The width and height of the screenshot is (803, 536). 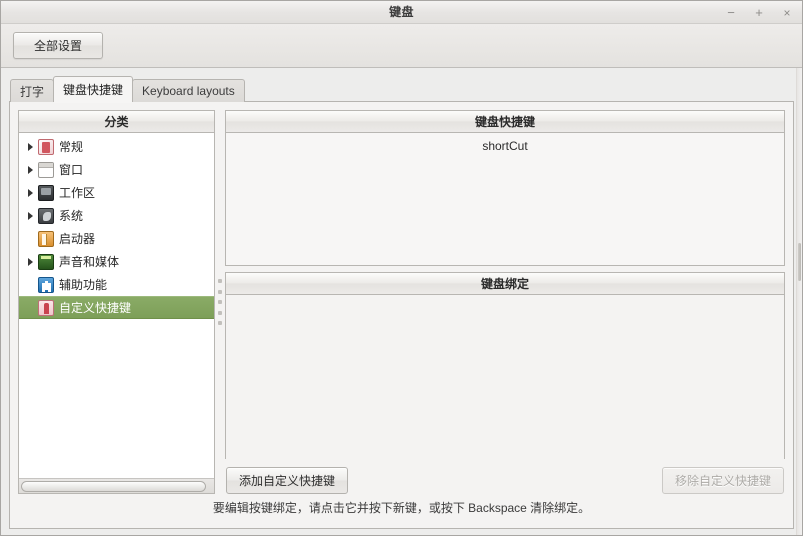 What do you see at coordinates (58, 45) in the screenshot?
I see `all-settings-button: 全部设置` at bounding box center [58, 45].